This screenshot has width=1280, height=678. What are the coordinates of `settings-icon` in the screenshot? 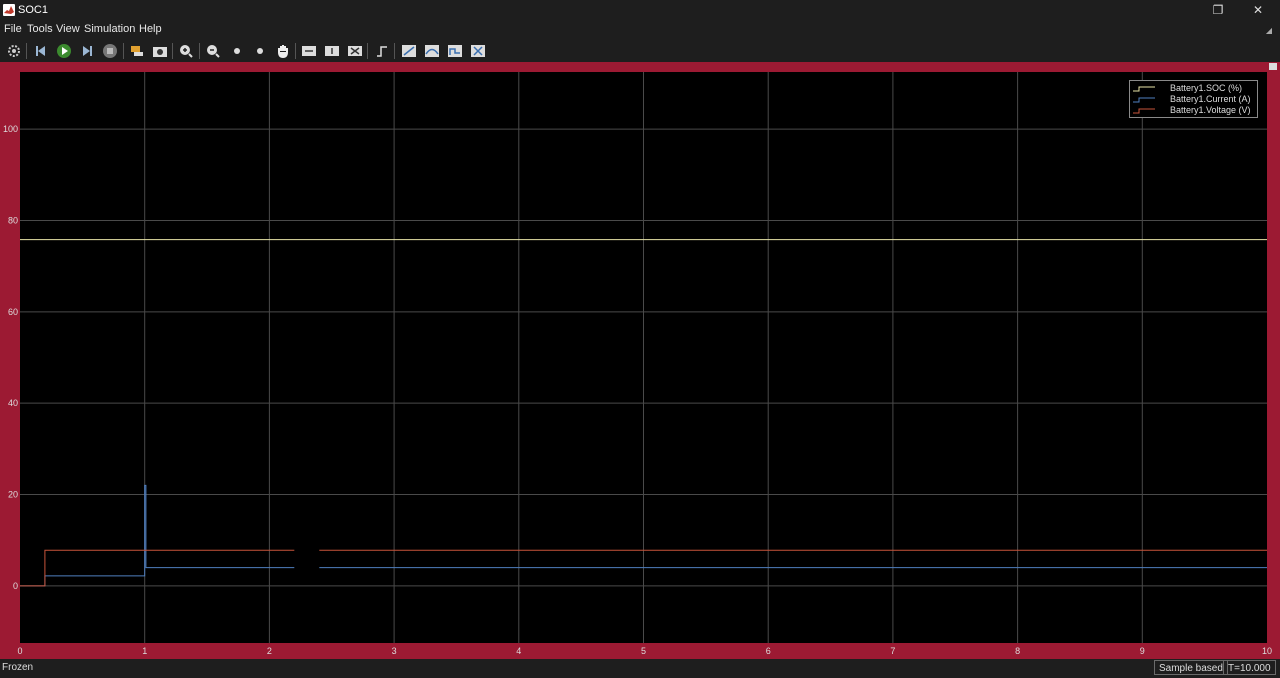 It's located at (14, 51).